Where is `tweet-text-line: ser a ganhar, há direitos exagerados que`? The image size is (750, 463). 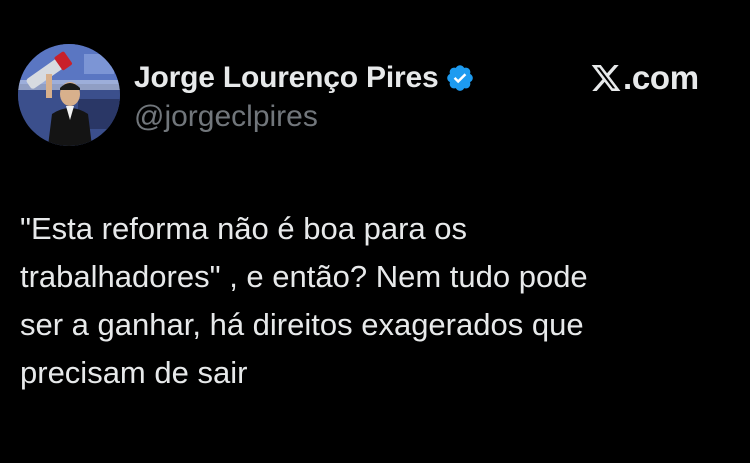 tweet-text-line: ser a ganhar, há direitos exagerados que is located at coordinates (302, 324).